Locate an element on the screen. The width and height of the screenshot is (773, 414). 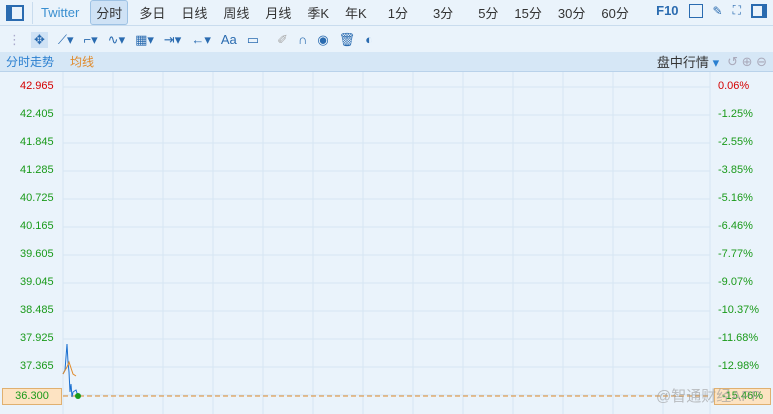
period-5min: 5分 is located at coordinates (488, 12).